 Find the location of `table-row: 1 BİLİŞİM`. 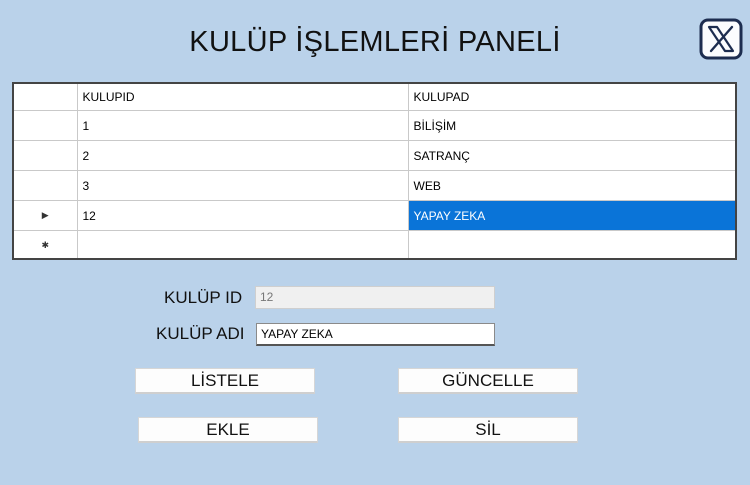

table-row: 1 BİLİŞİM is located at coordinates (374, 125).